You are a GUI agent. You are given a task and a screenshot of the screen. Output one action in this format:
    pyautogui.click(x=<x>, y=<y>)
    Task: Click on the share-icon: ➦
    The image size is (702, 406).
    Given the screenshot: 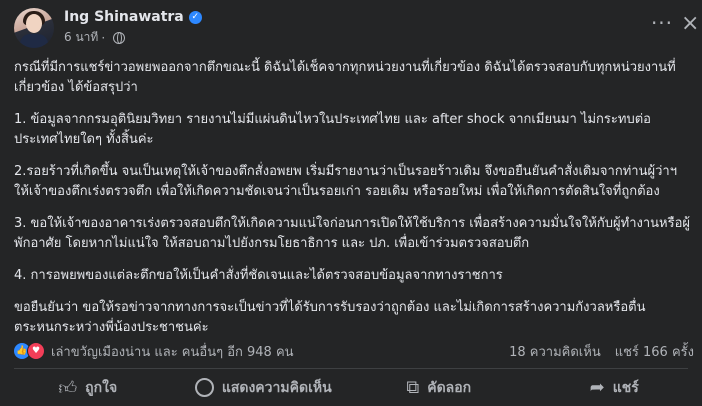 What is the action you would take?
    pyautogui.click(x=597, y=387)
    